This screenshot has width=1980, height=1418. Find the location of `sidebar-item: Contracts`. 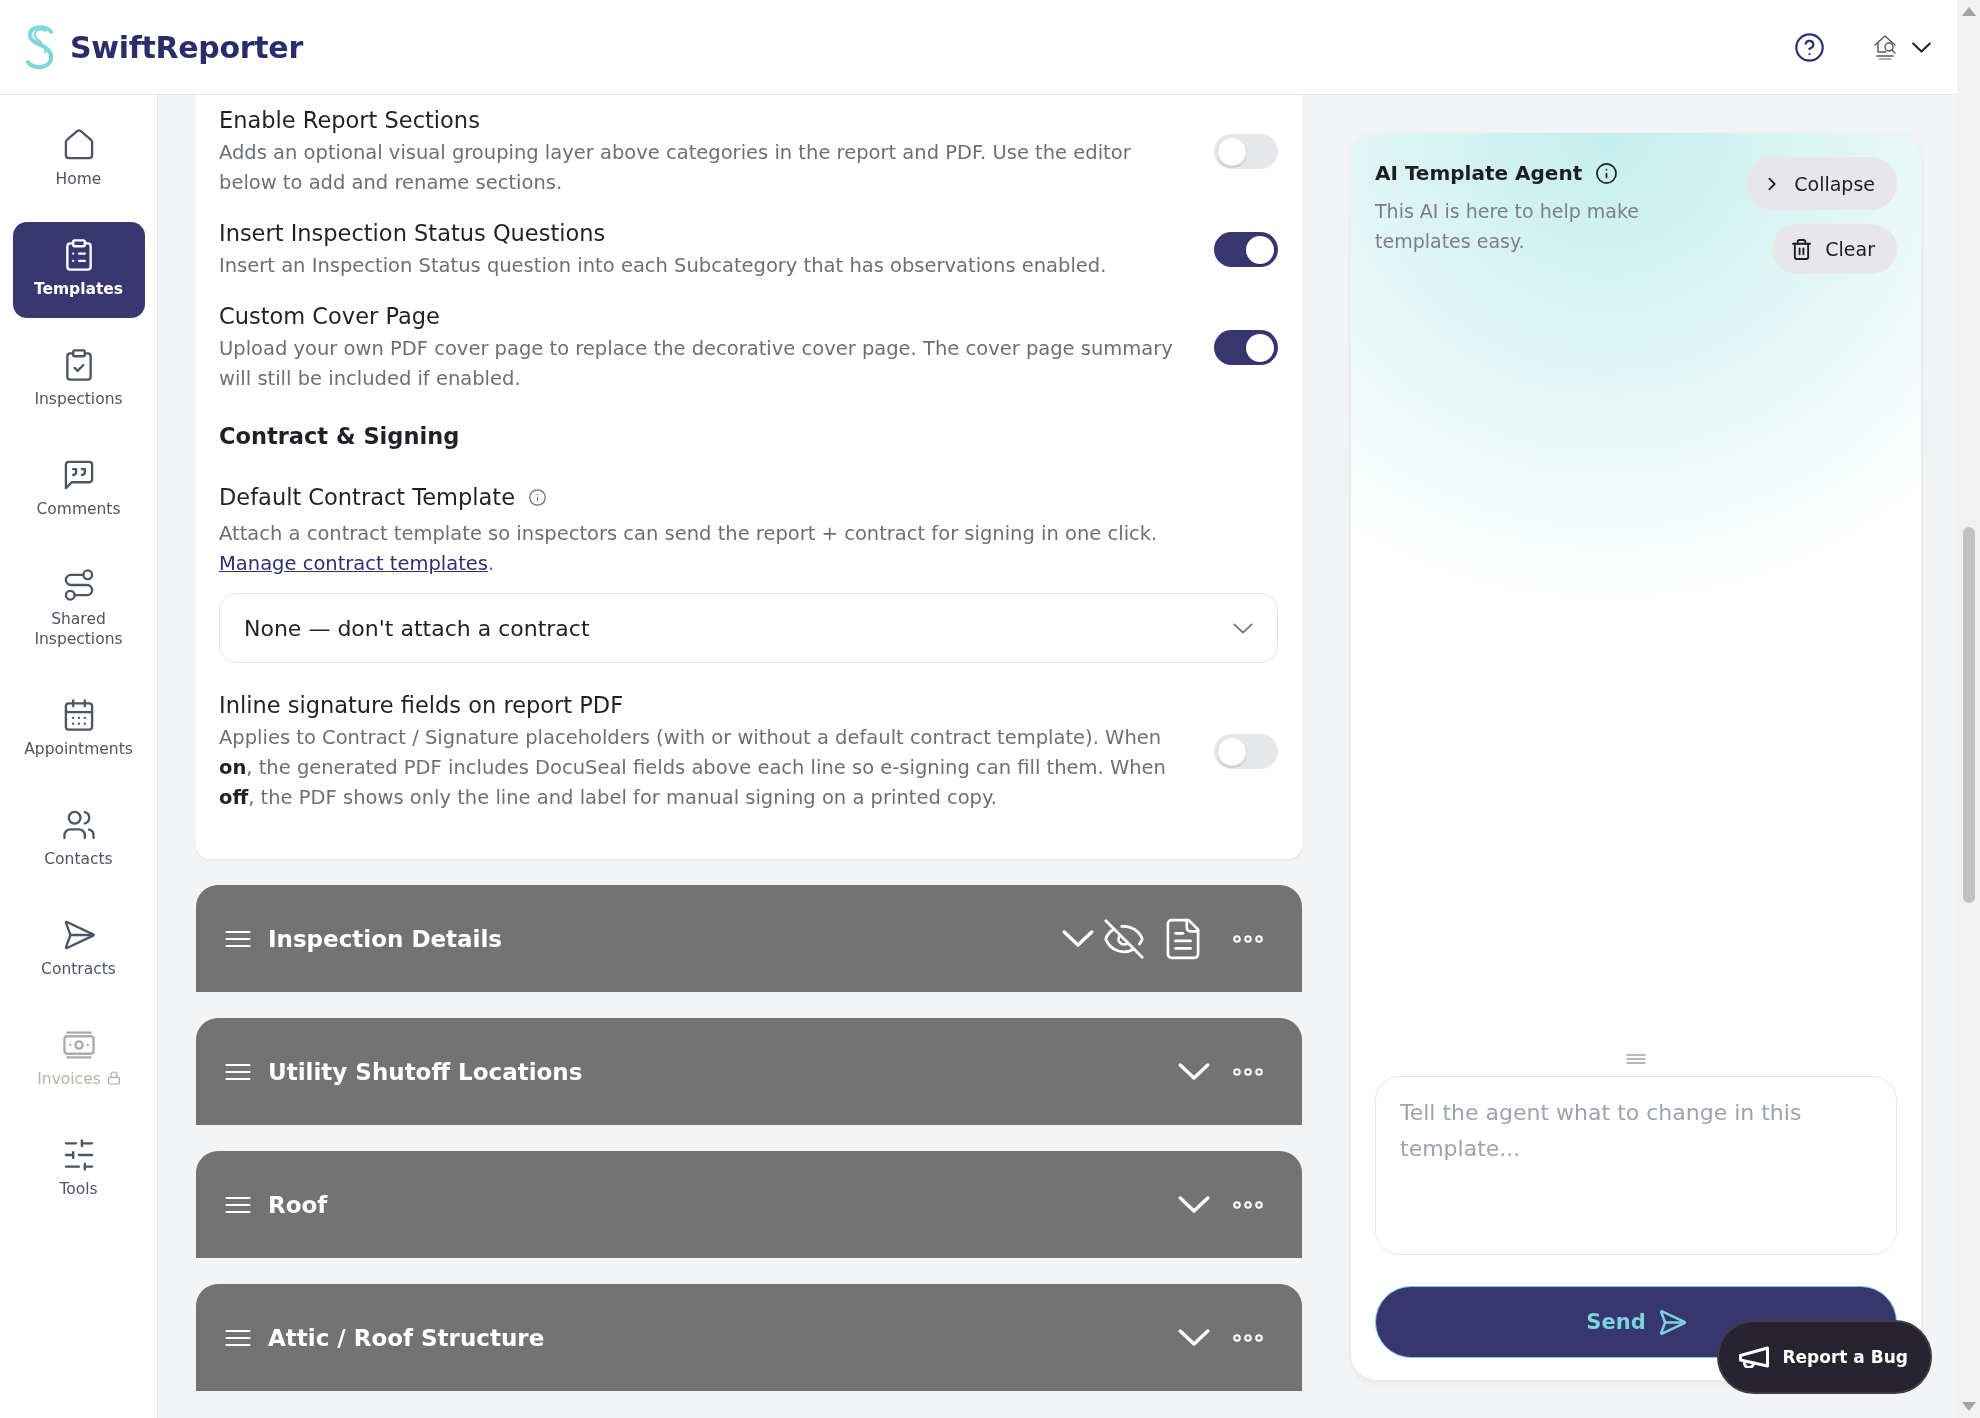

sidebar-item: Contracts is located at coordinates (78, 950).